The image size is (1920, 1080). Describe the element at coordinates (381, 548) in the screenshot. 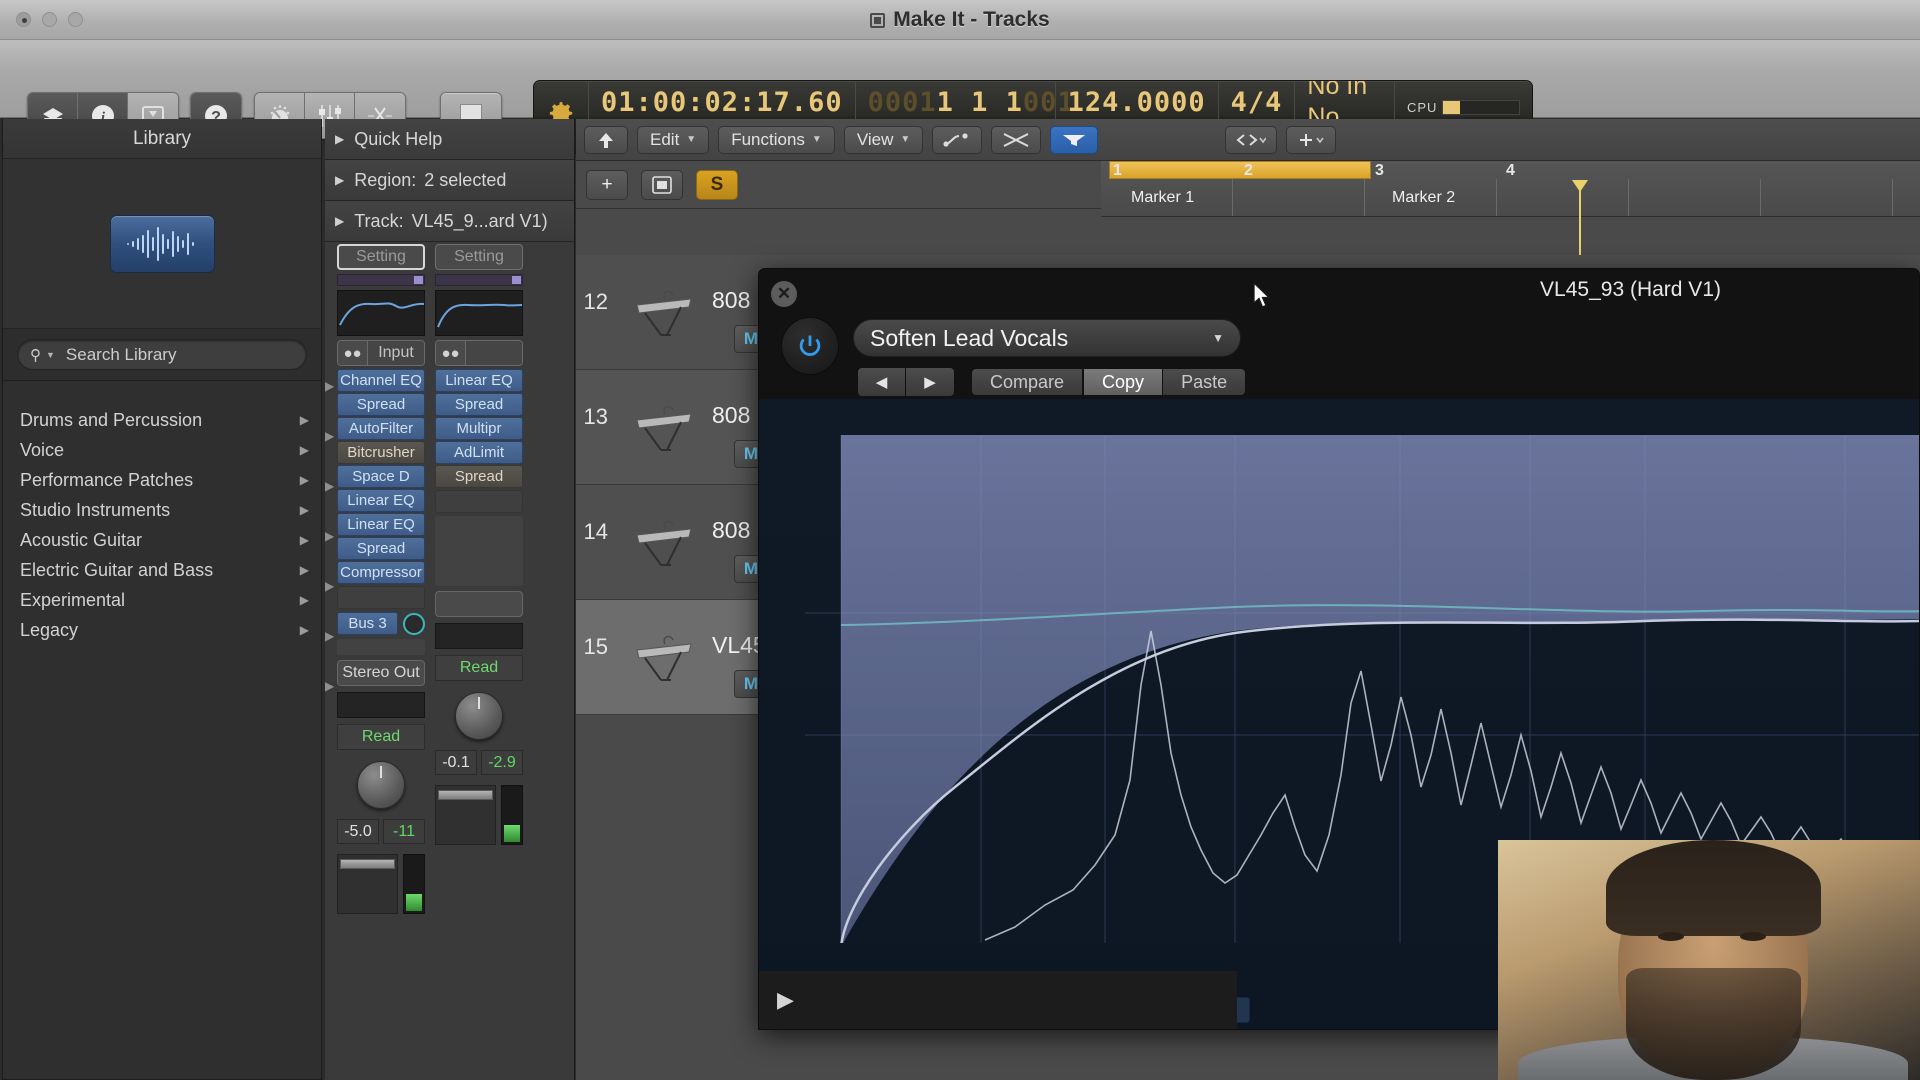

I see `strip-a-plugin-slot-7: Spread` at that location.